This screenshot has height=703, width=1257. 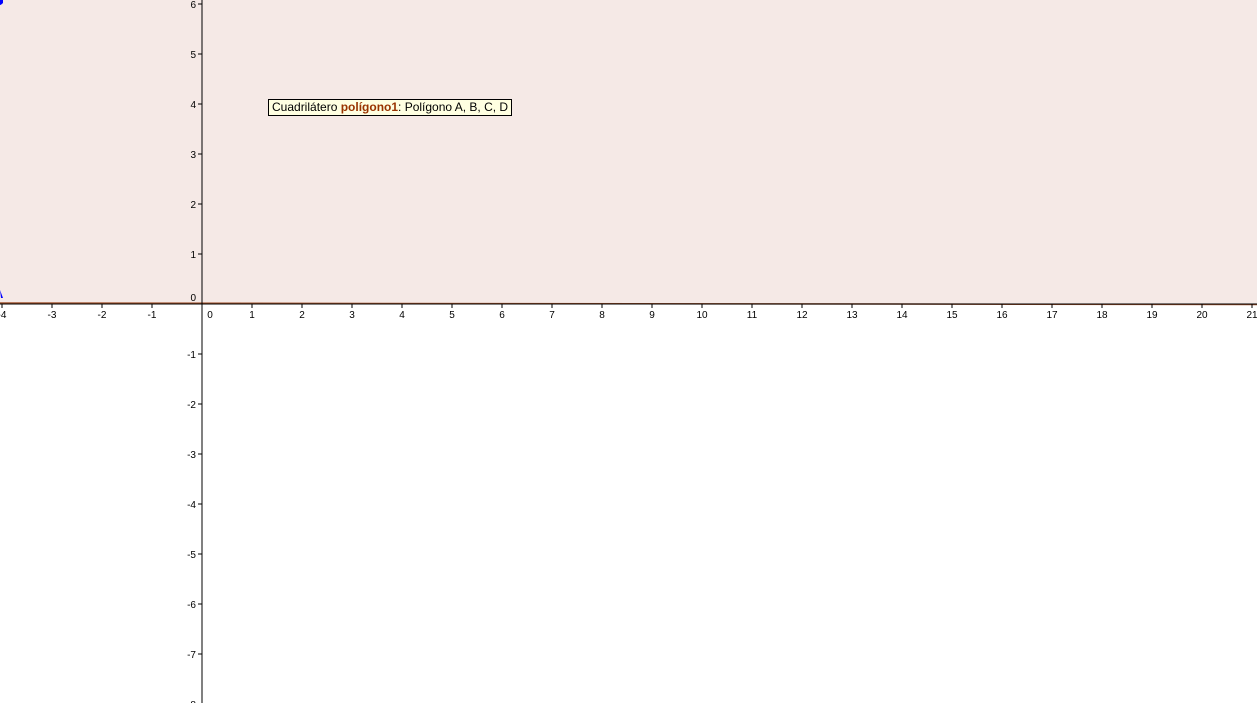 I want to click on y-tick-label: -3, so click(x=191, y=455).